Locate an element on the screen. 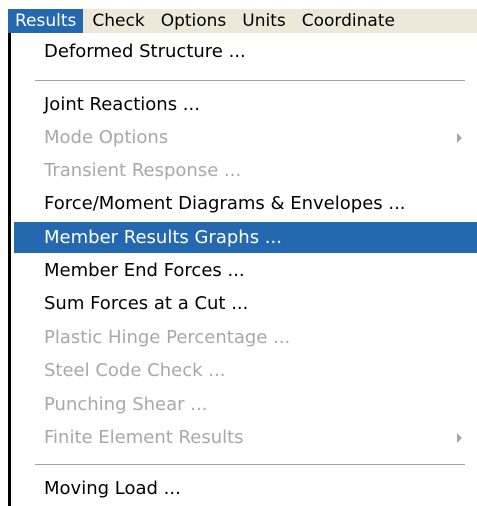 Image resolution: width=477 pixels, height=506 pixels. menu-bar: Results Check Options Units Coordinate is located at coordinates (242, 21).